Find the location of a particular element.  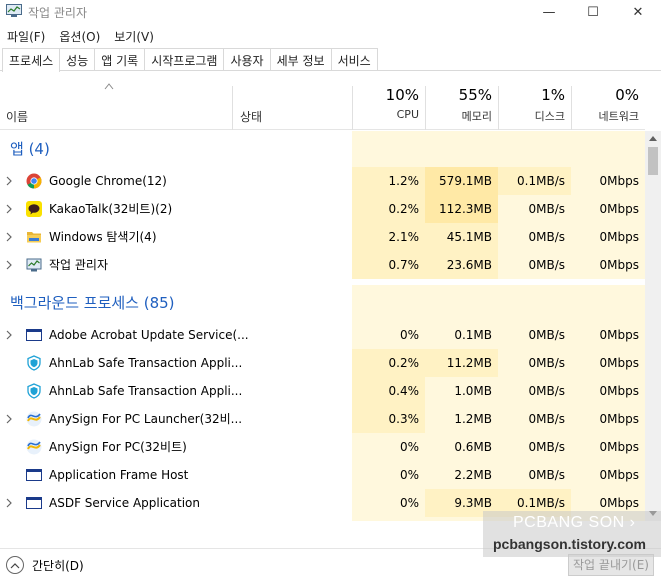

header-status-column: 상태 is located at coordinates (292, 101).